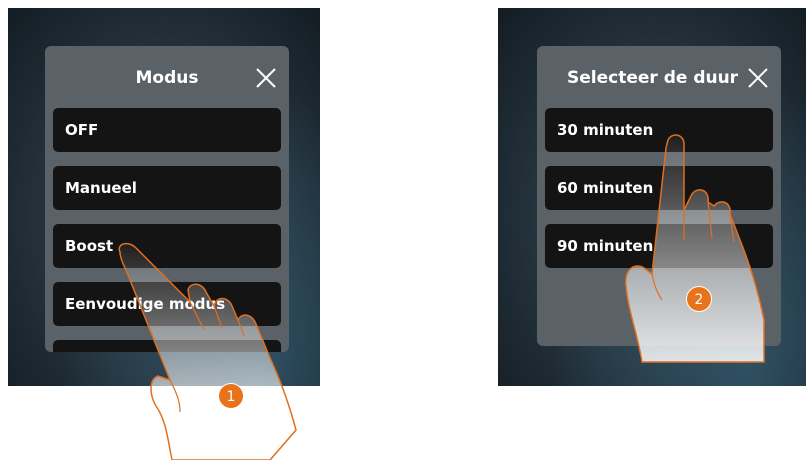 This screenshot has height=460, width=806. Describe the element at coordinates (699, 299) in the screenshot. I see `step-2-badge: 2` at that location.